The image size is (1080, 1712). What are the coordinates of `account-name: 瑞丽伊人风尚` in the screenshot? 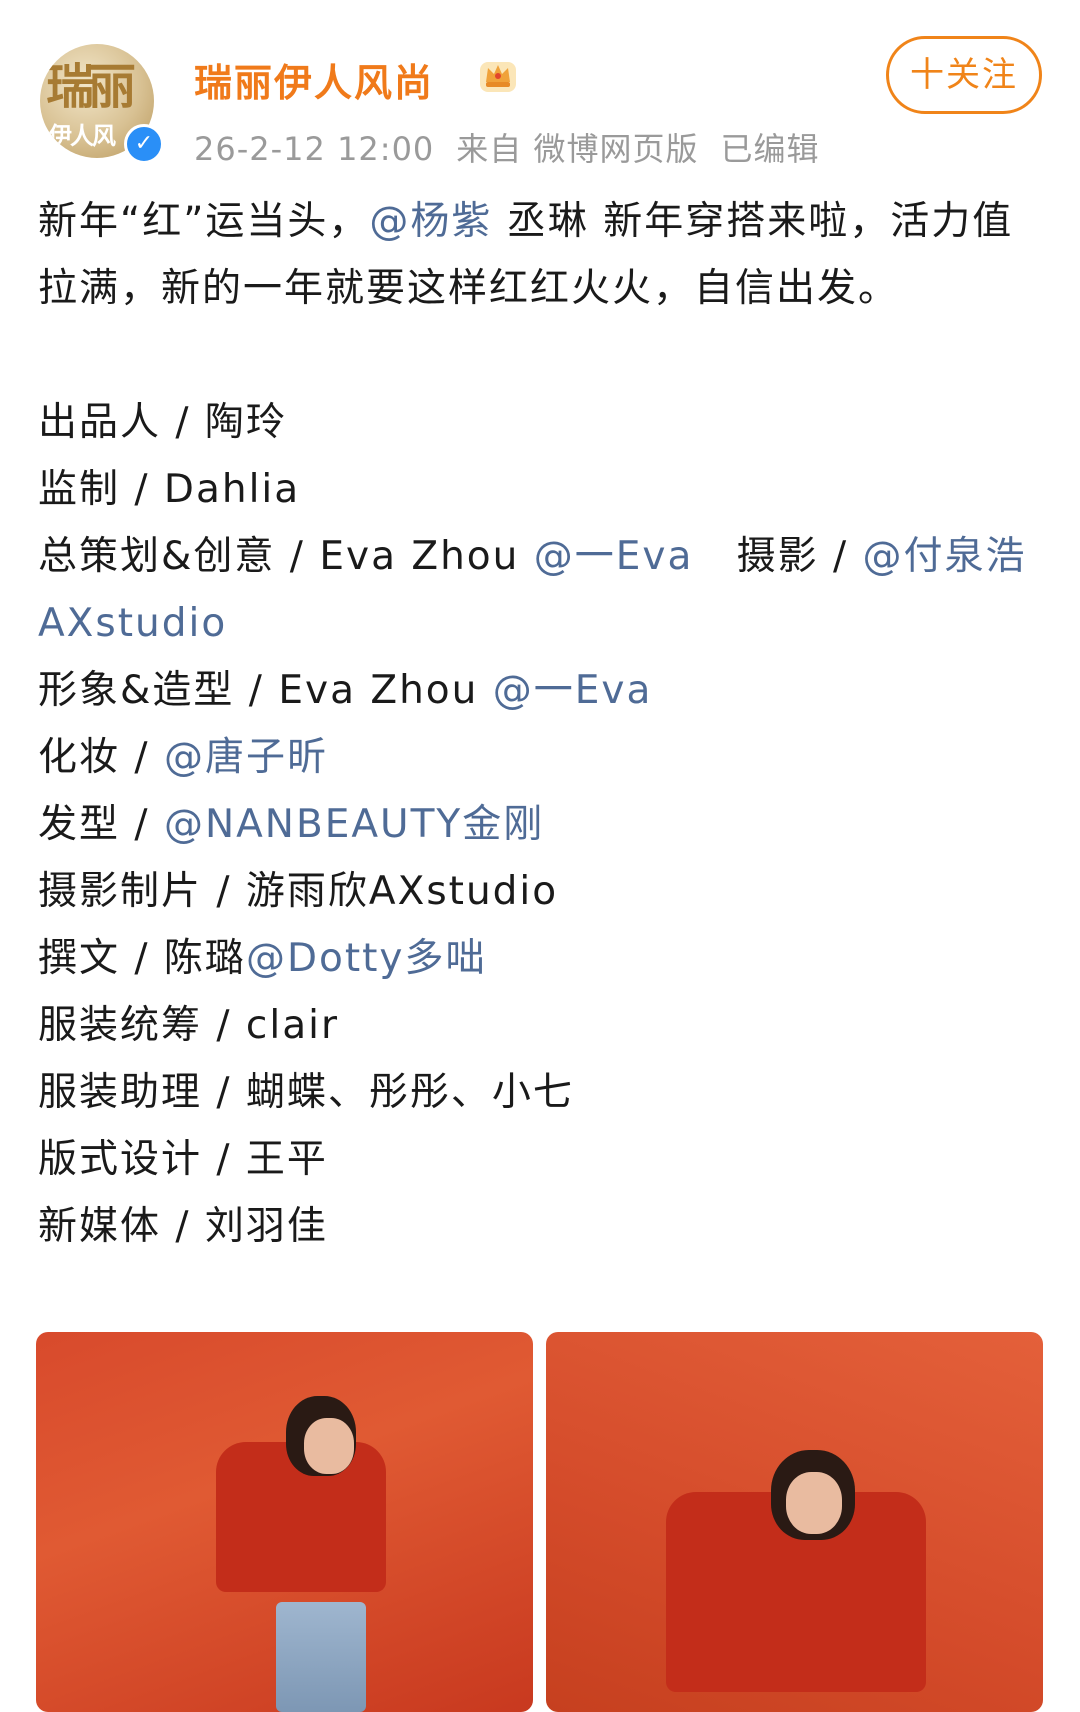 It's located at (314, 79).